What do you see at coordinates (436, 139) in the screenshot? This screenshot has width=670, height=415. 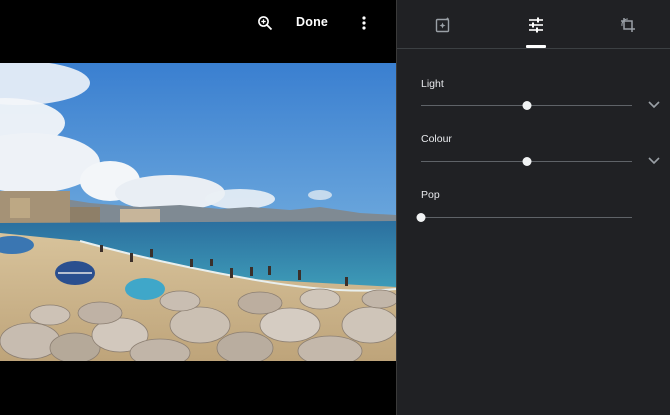 I see `colour-label: Colour` at bounding box center [436, 139].